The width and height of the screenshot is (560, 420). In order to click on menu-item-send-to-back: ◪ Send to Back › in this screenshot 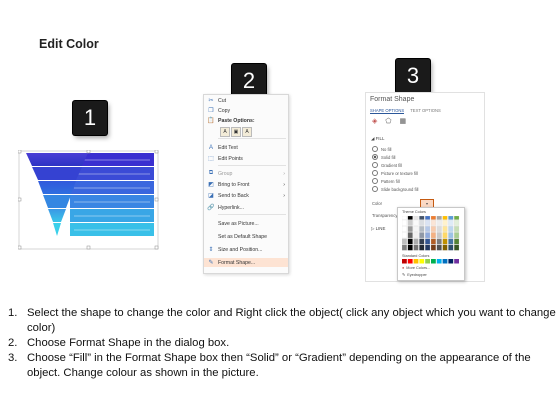, I will do `click(246, 195)`.